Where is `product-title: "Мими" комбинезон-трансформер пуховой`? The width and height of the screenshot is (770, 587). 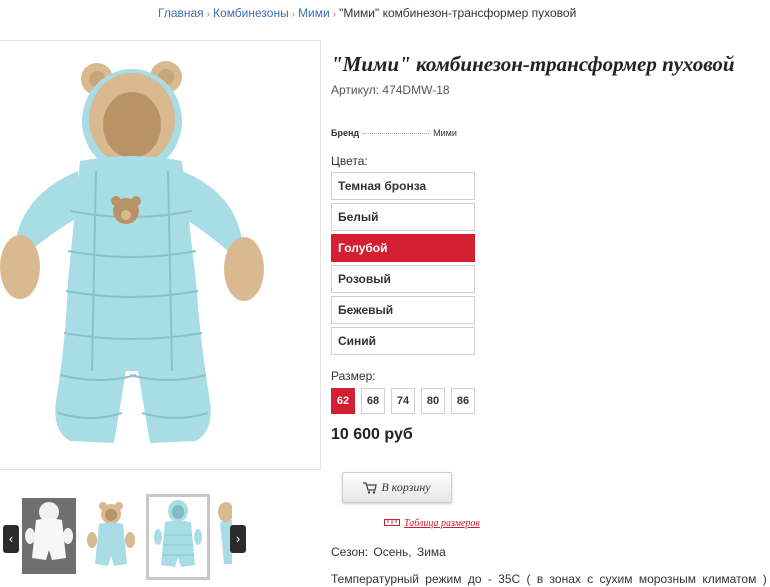
product-title: "Мими" комбинезон-трансформер пуховой is located at coordinates (533, 64).